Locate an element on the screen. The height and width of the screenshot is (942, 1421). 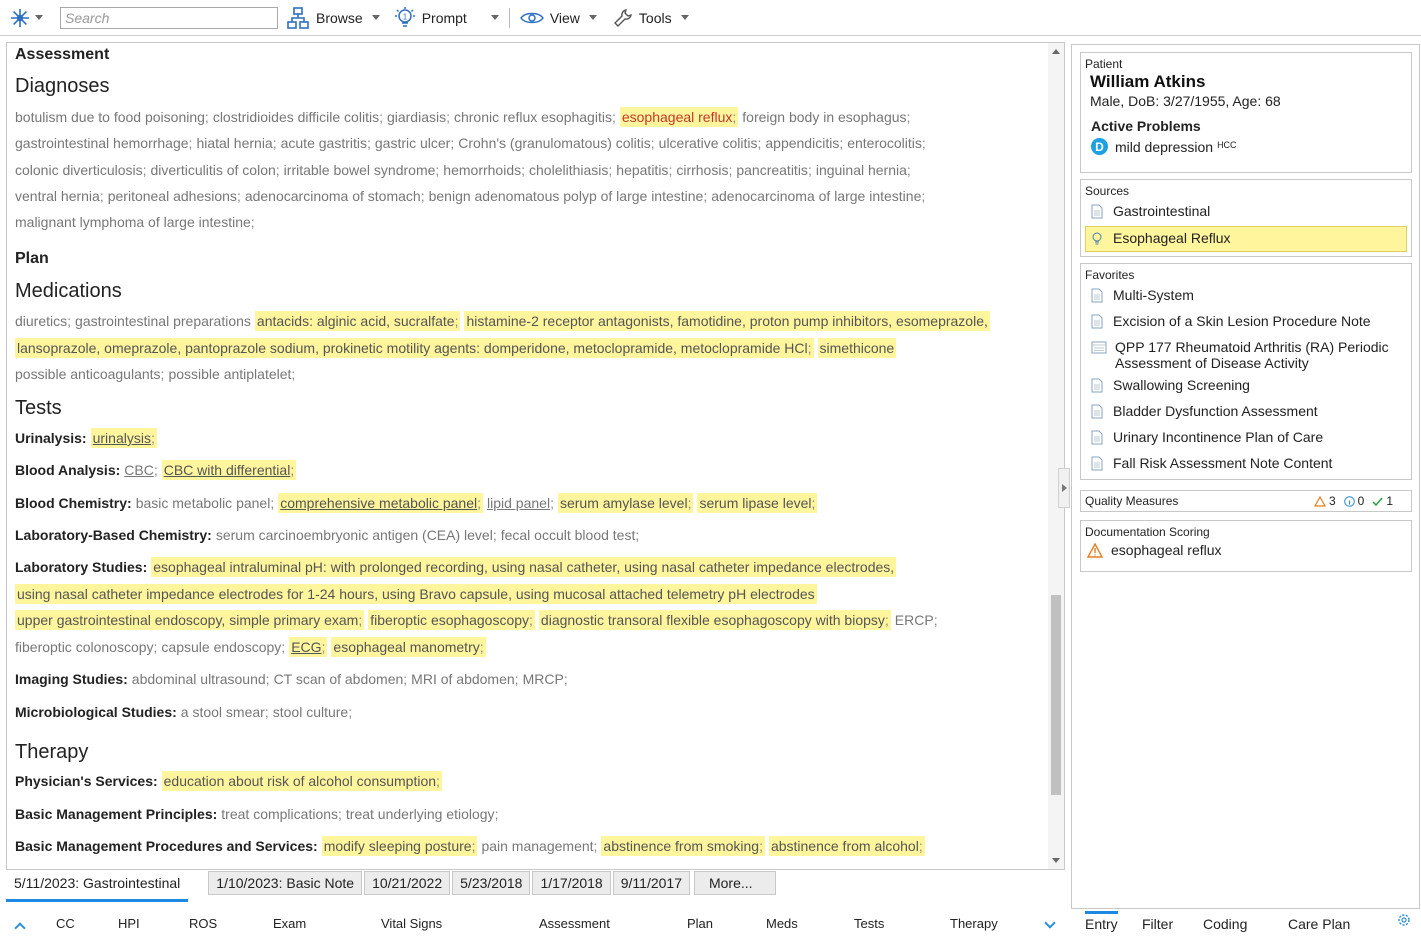
finding-item: chronic reflux esophagitis; is located at coordinates (535, 117).